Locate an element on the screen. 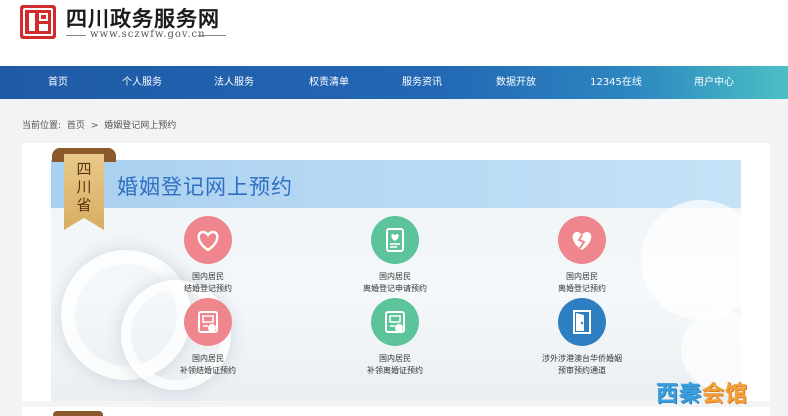 The image size is (788, 416). foreign-marriage-button is located at coordinates (582, 322).